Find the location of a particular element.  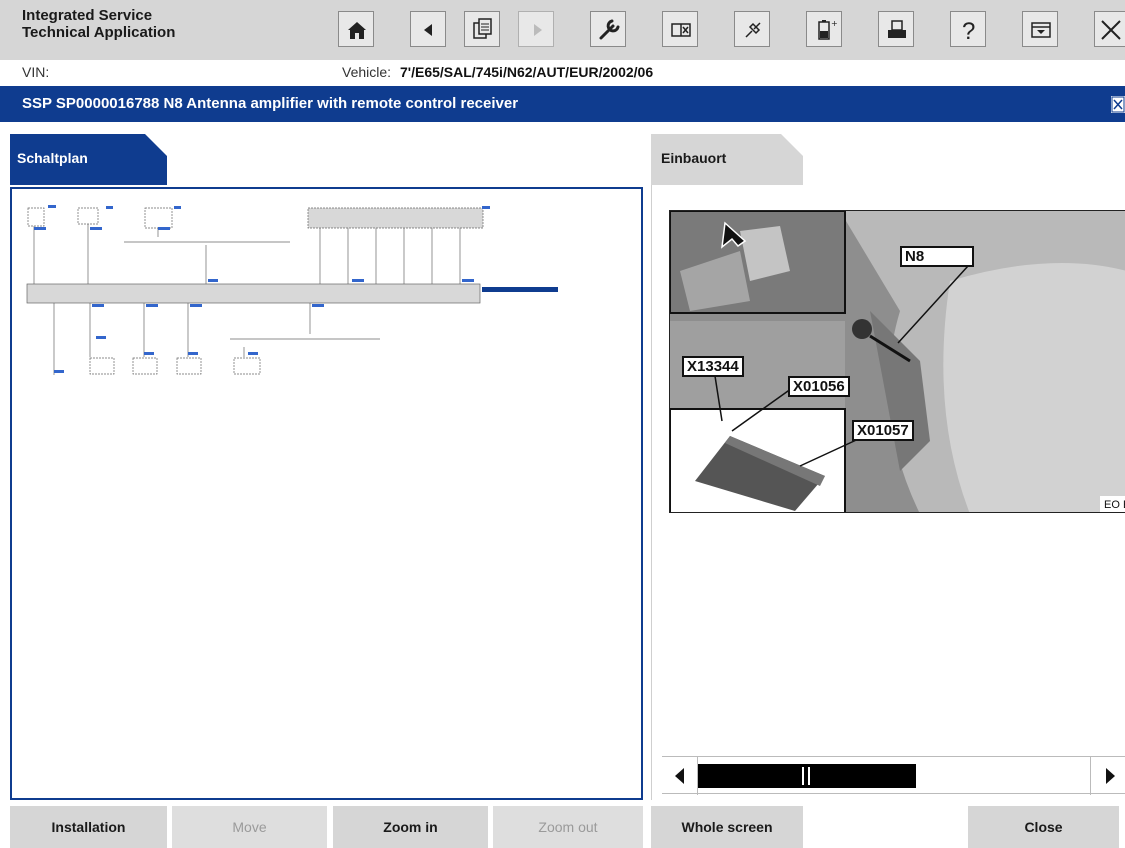

battery-button: + is located at coordinates (824, 29).